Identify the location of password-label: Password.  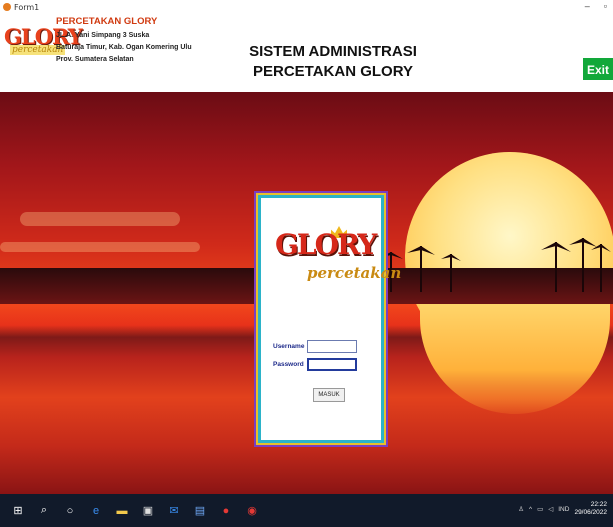
(288, 364).